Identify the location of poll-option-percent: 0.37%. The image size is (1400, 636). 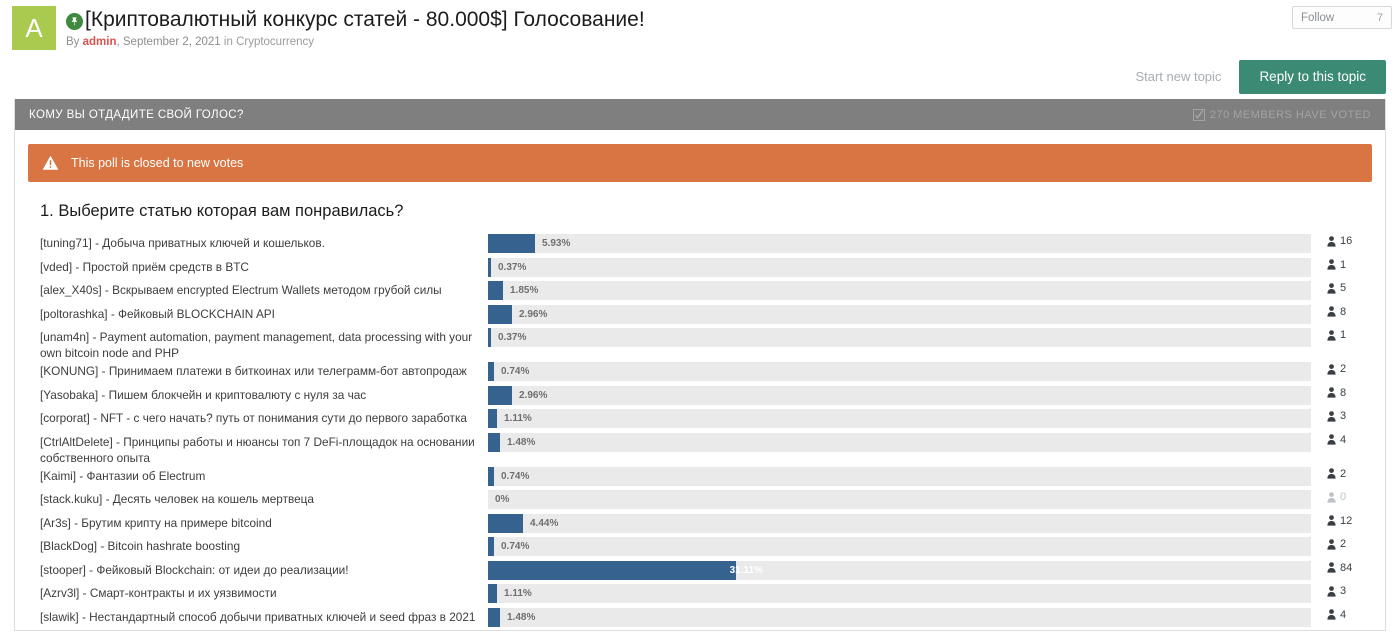
(512, 337).